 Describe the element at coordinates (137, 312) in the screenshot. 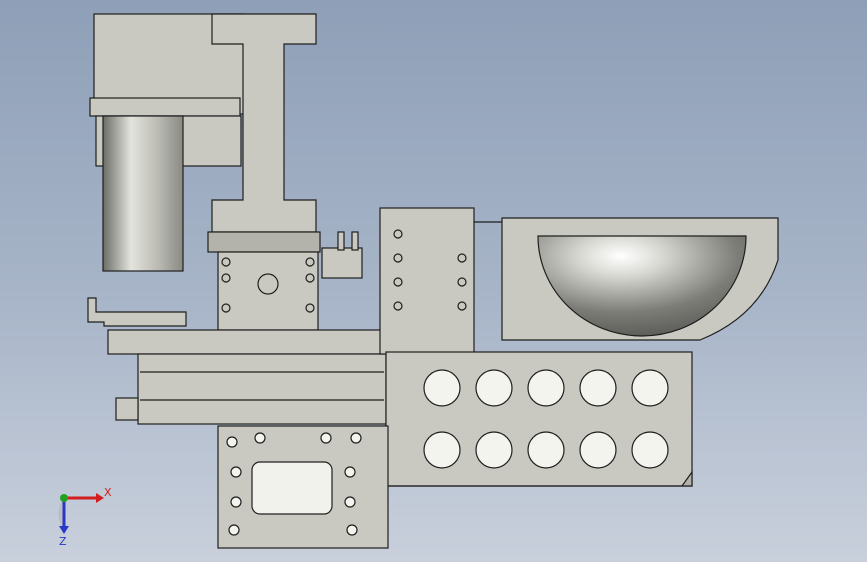

I see `small-bracket` at that location.